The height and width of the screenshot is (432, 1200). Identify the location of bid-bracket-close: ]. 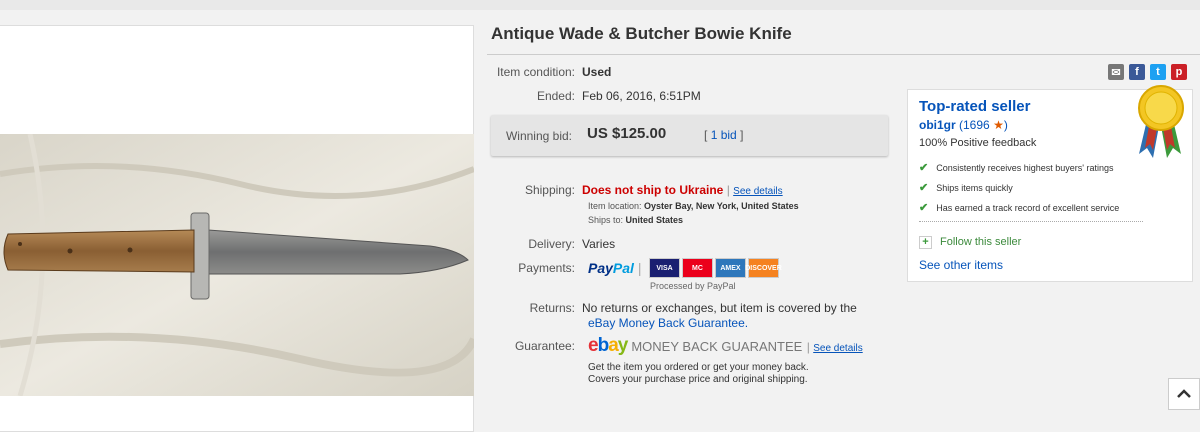
(742, 135).